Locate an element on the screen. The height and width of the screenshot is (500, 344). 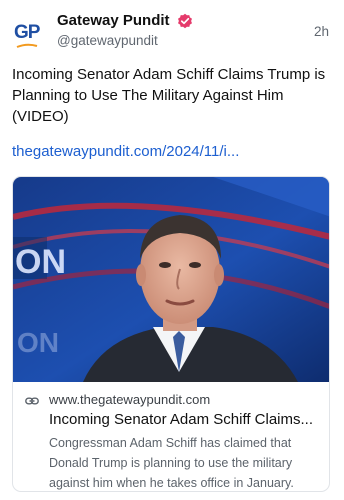
avatar-logo-text: GP is located at coordinates (27, 32).